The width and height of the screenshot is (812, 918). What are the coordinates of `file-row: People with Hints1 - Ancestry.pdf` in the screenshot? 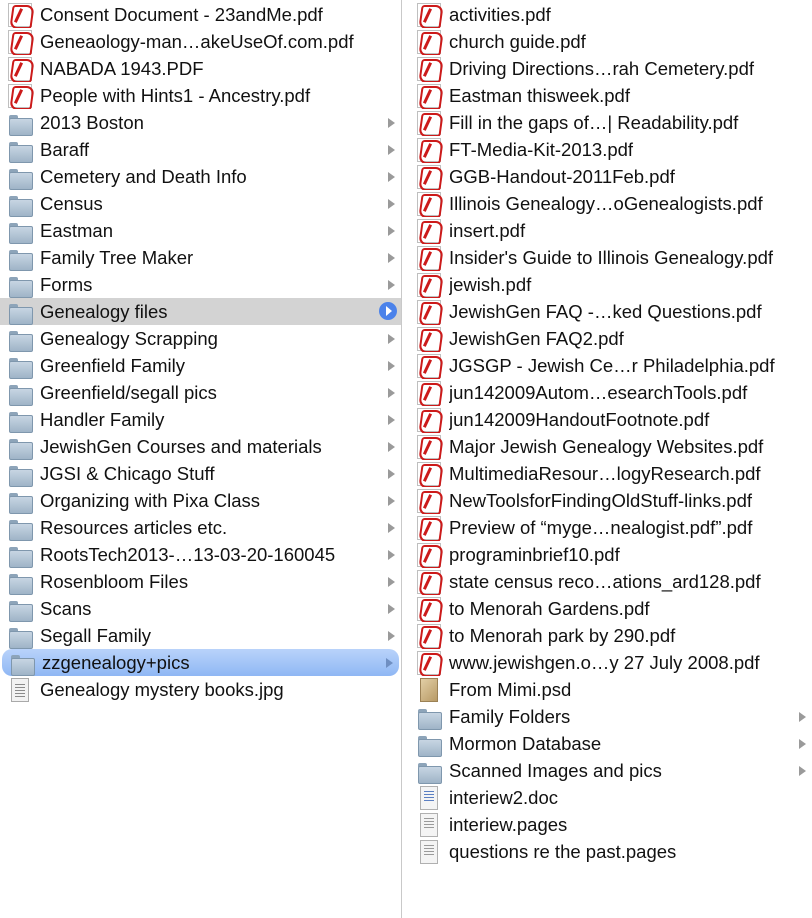 It's located at (200, 95).